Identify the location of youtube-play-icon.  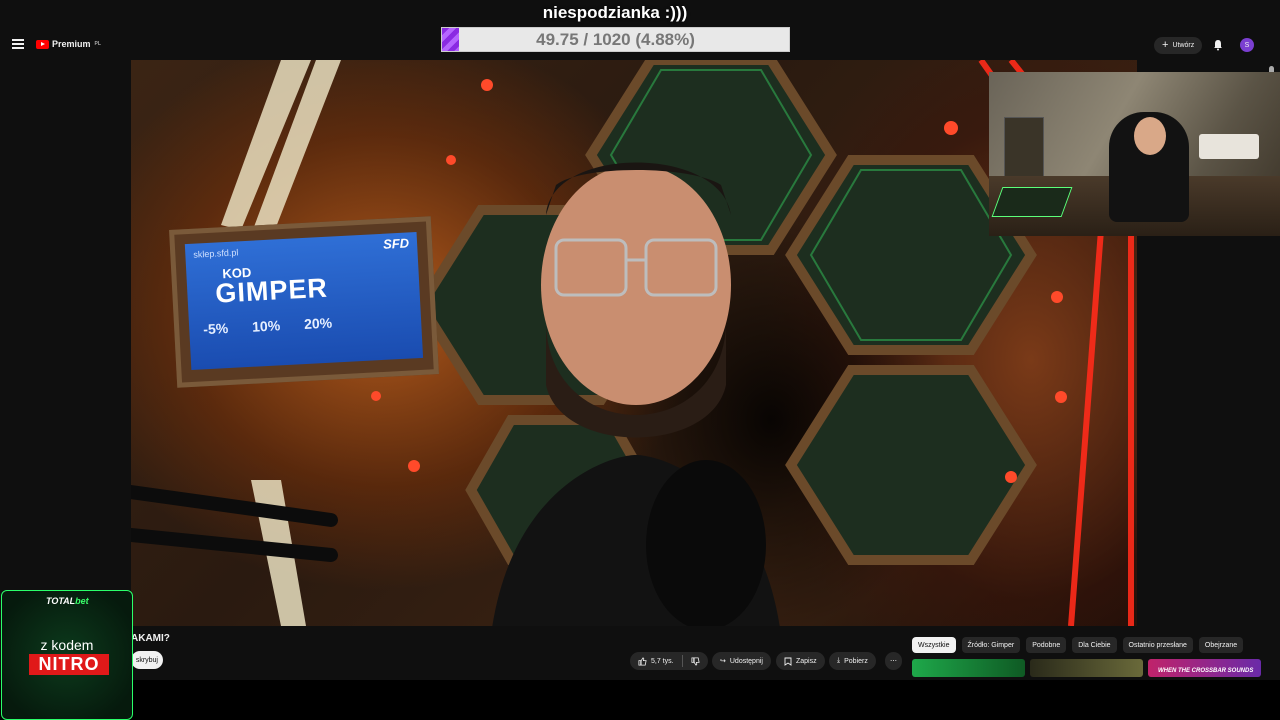
(42, 44).